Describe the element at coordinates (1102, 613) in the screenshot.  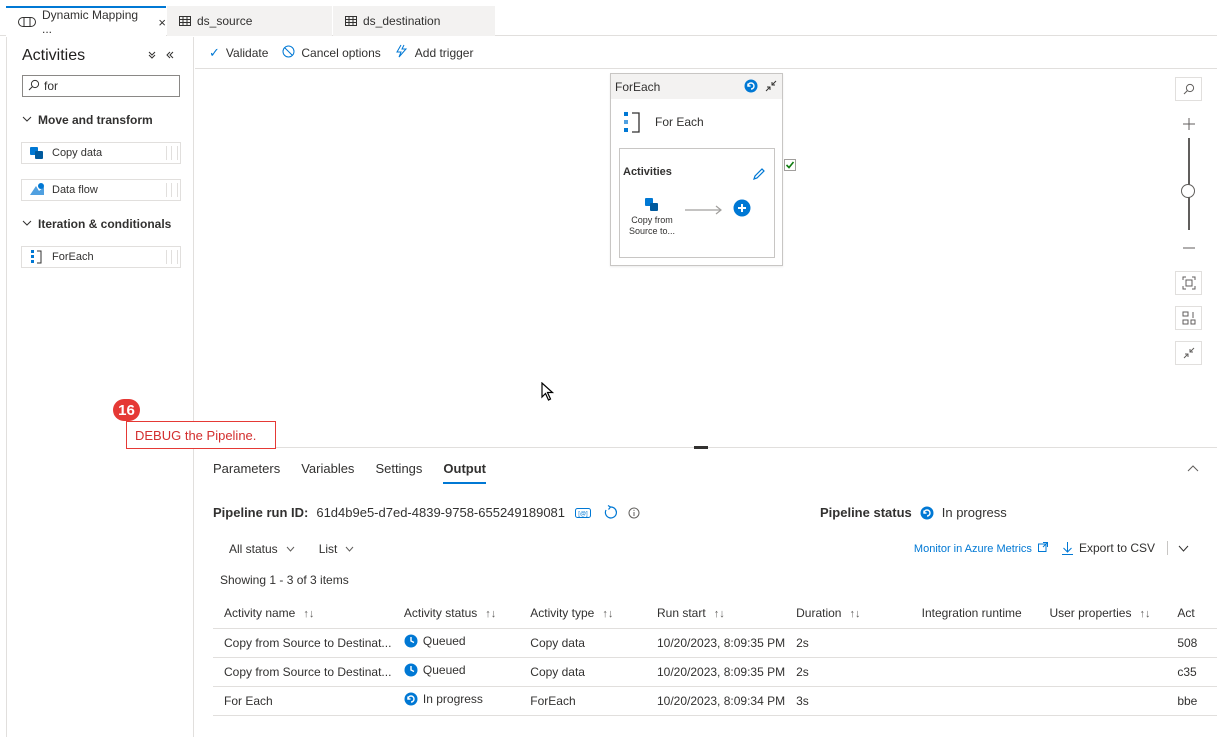
I see `column-user-properties: User properties ↑↓` at that location.